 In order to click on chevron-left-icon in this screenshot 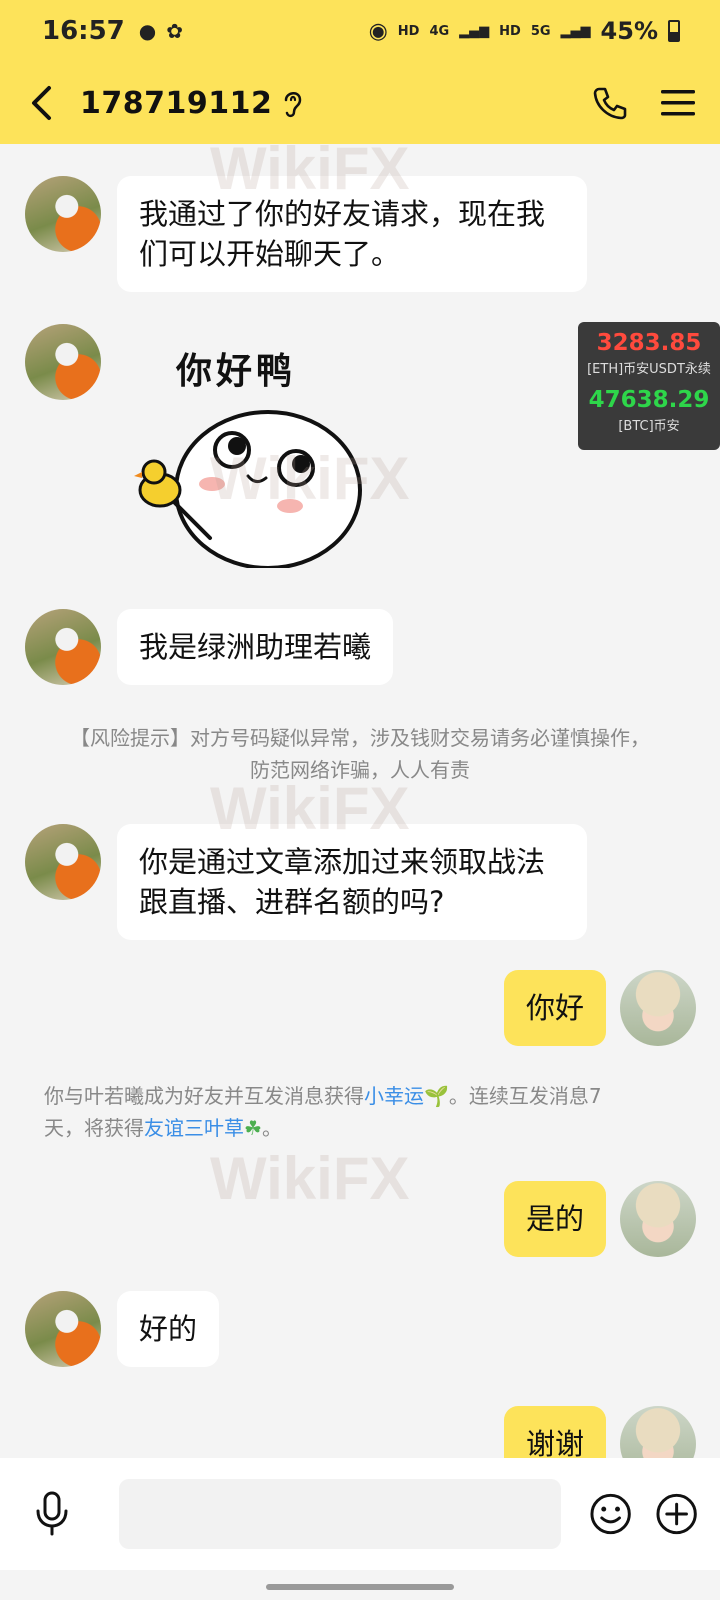, I will do `click(41, 103)`.